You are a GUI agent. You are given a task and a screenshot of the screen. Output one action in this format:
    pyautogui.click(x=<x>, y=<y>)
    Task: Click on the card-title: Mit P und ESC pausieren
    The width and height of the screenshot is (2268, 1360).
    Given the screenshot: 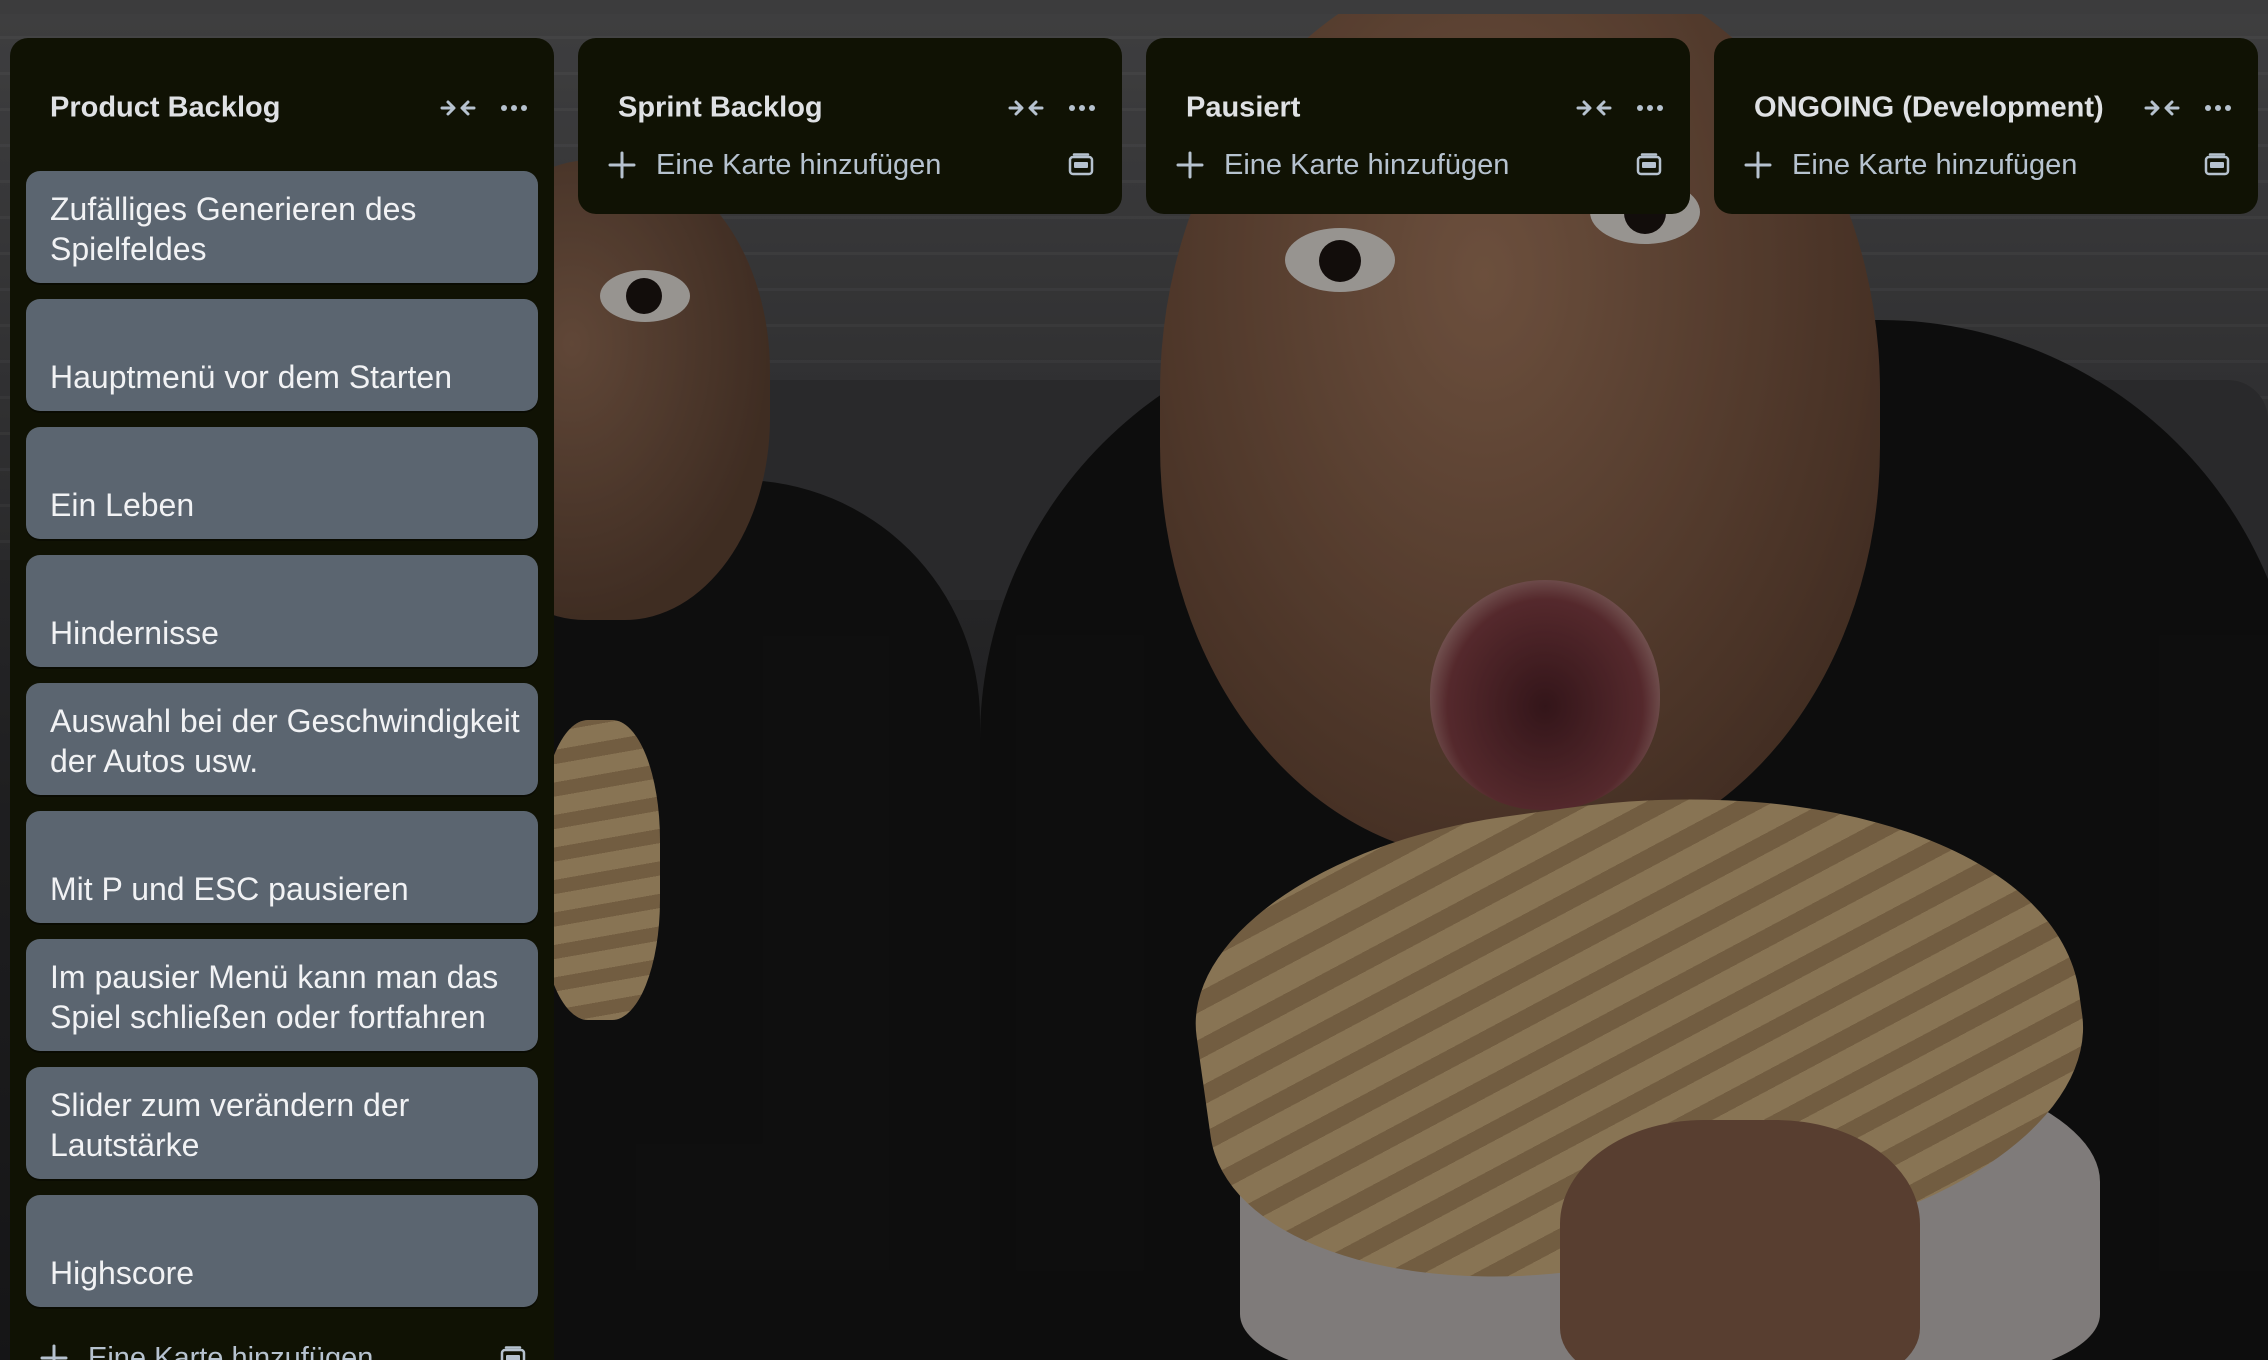 What is the action you would take?
    pyautogui.click(x=229, y=889)
    